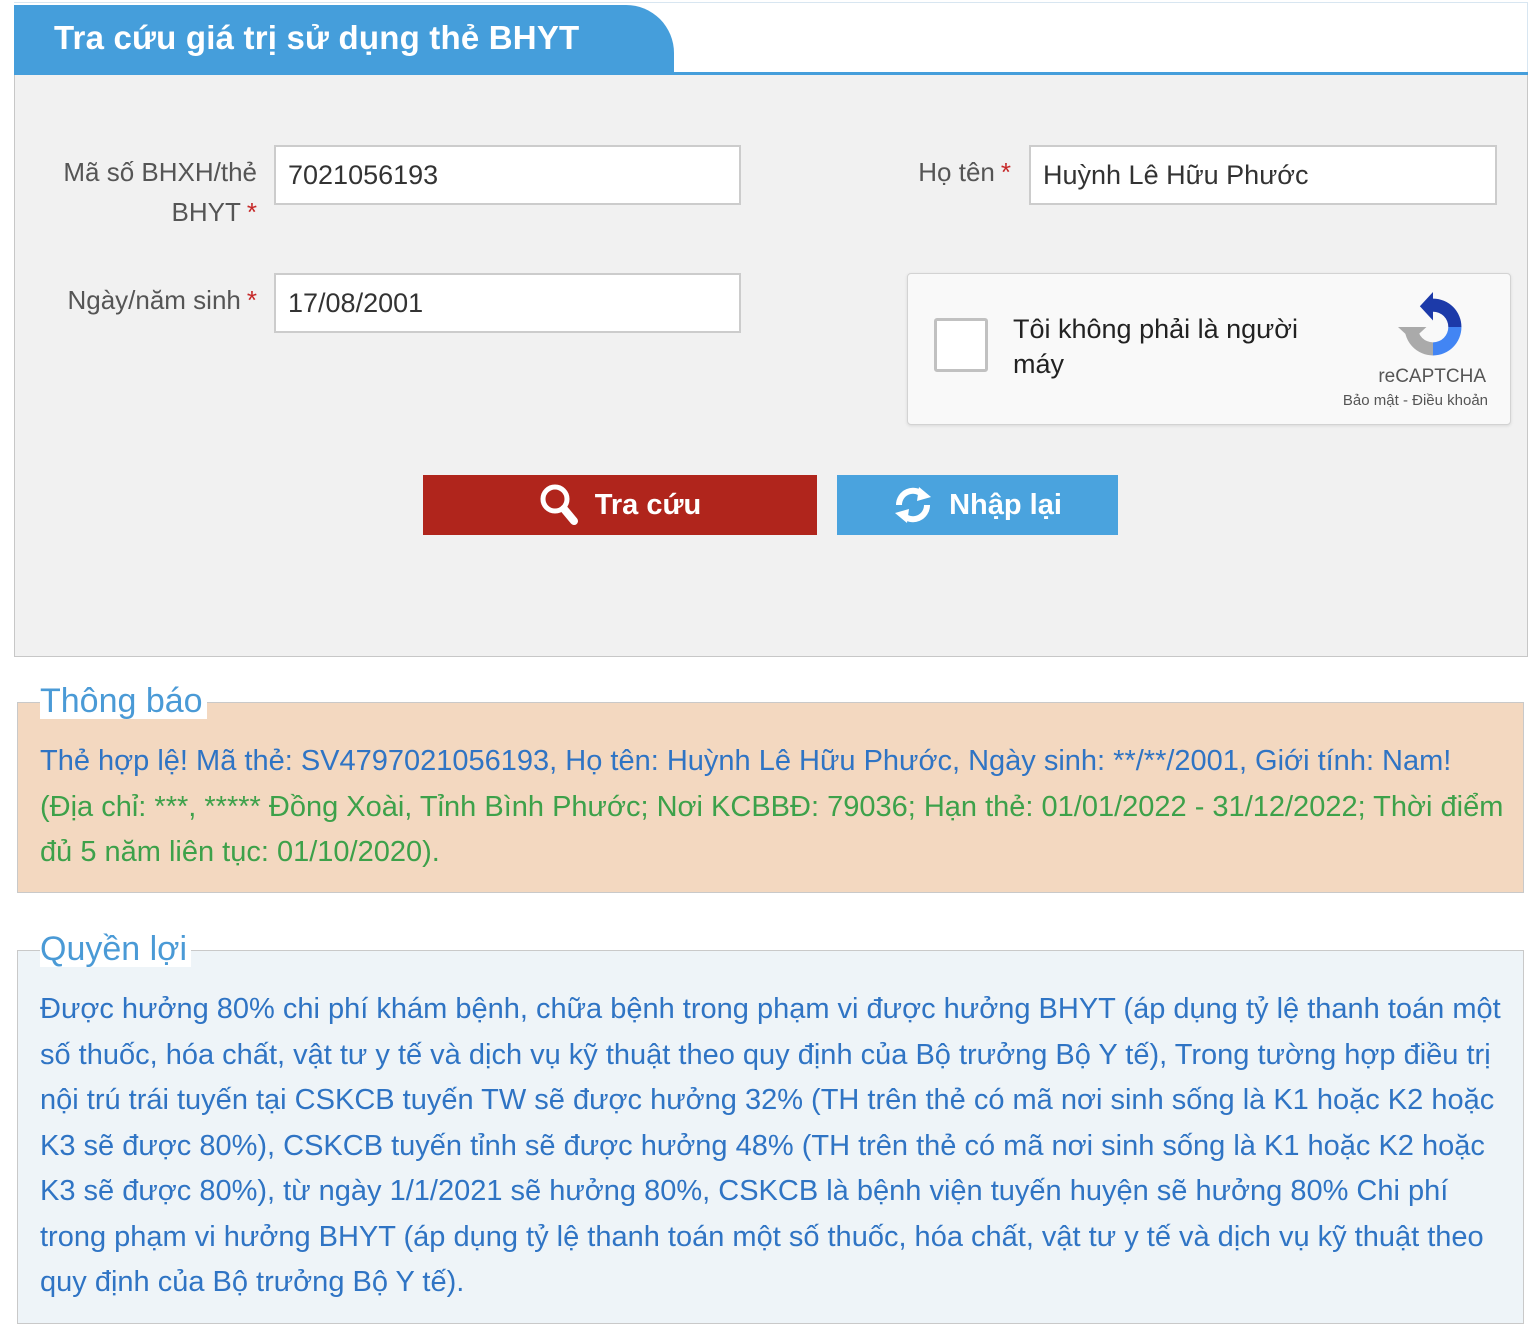 The height and width of the screenshot is (1336, 1532). I want to click on refresh-icon, so click(913, 505).